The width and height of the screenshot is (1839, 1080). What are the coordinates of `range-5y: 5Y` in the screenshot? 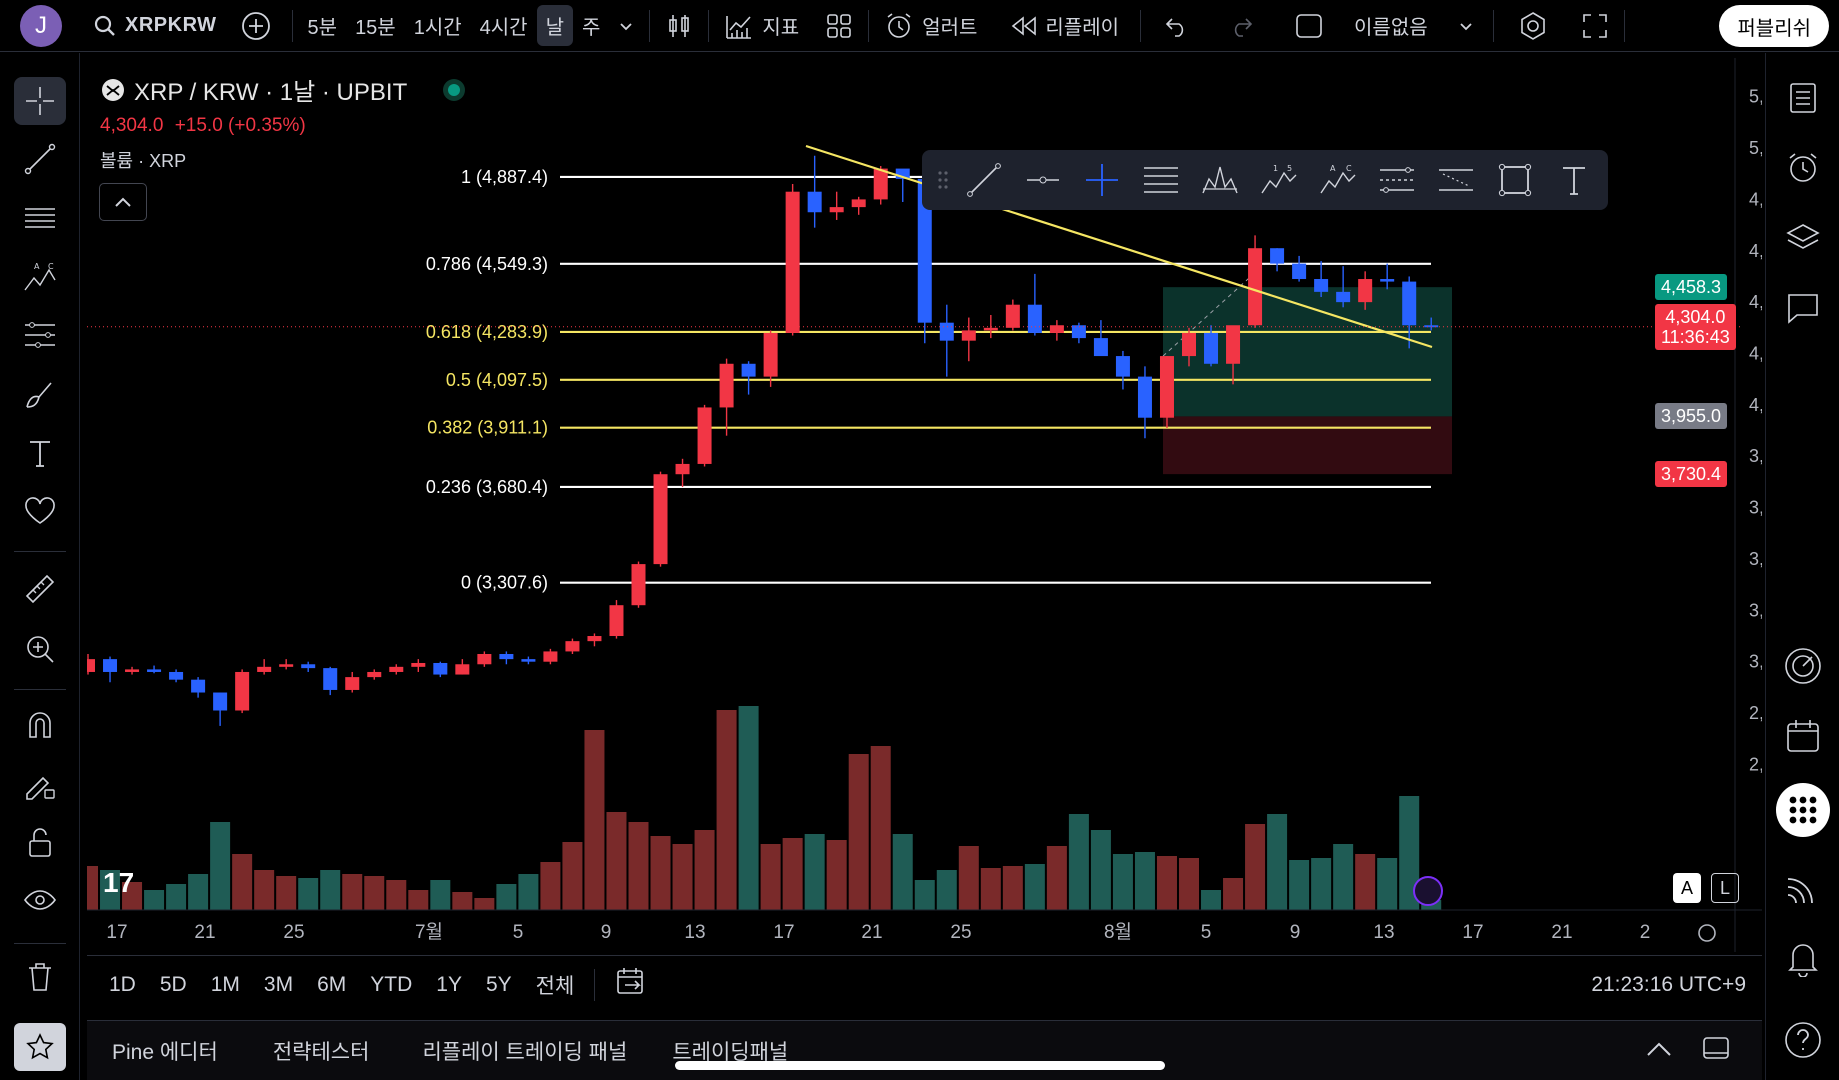 It's located at (499, 985).